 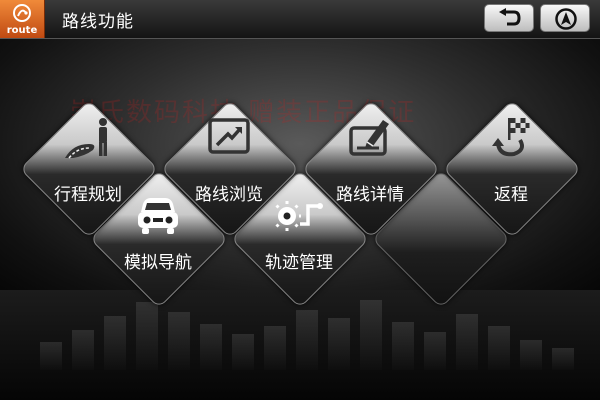 I want to click on route-logo-text: route, so click(x=22, y=30).